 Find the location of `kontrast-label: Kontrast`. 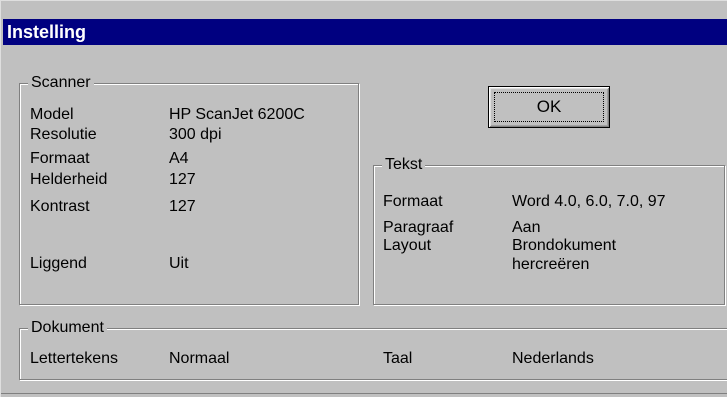

kontrast-label: Kontrast is located at coordinates (60, 206).